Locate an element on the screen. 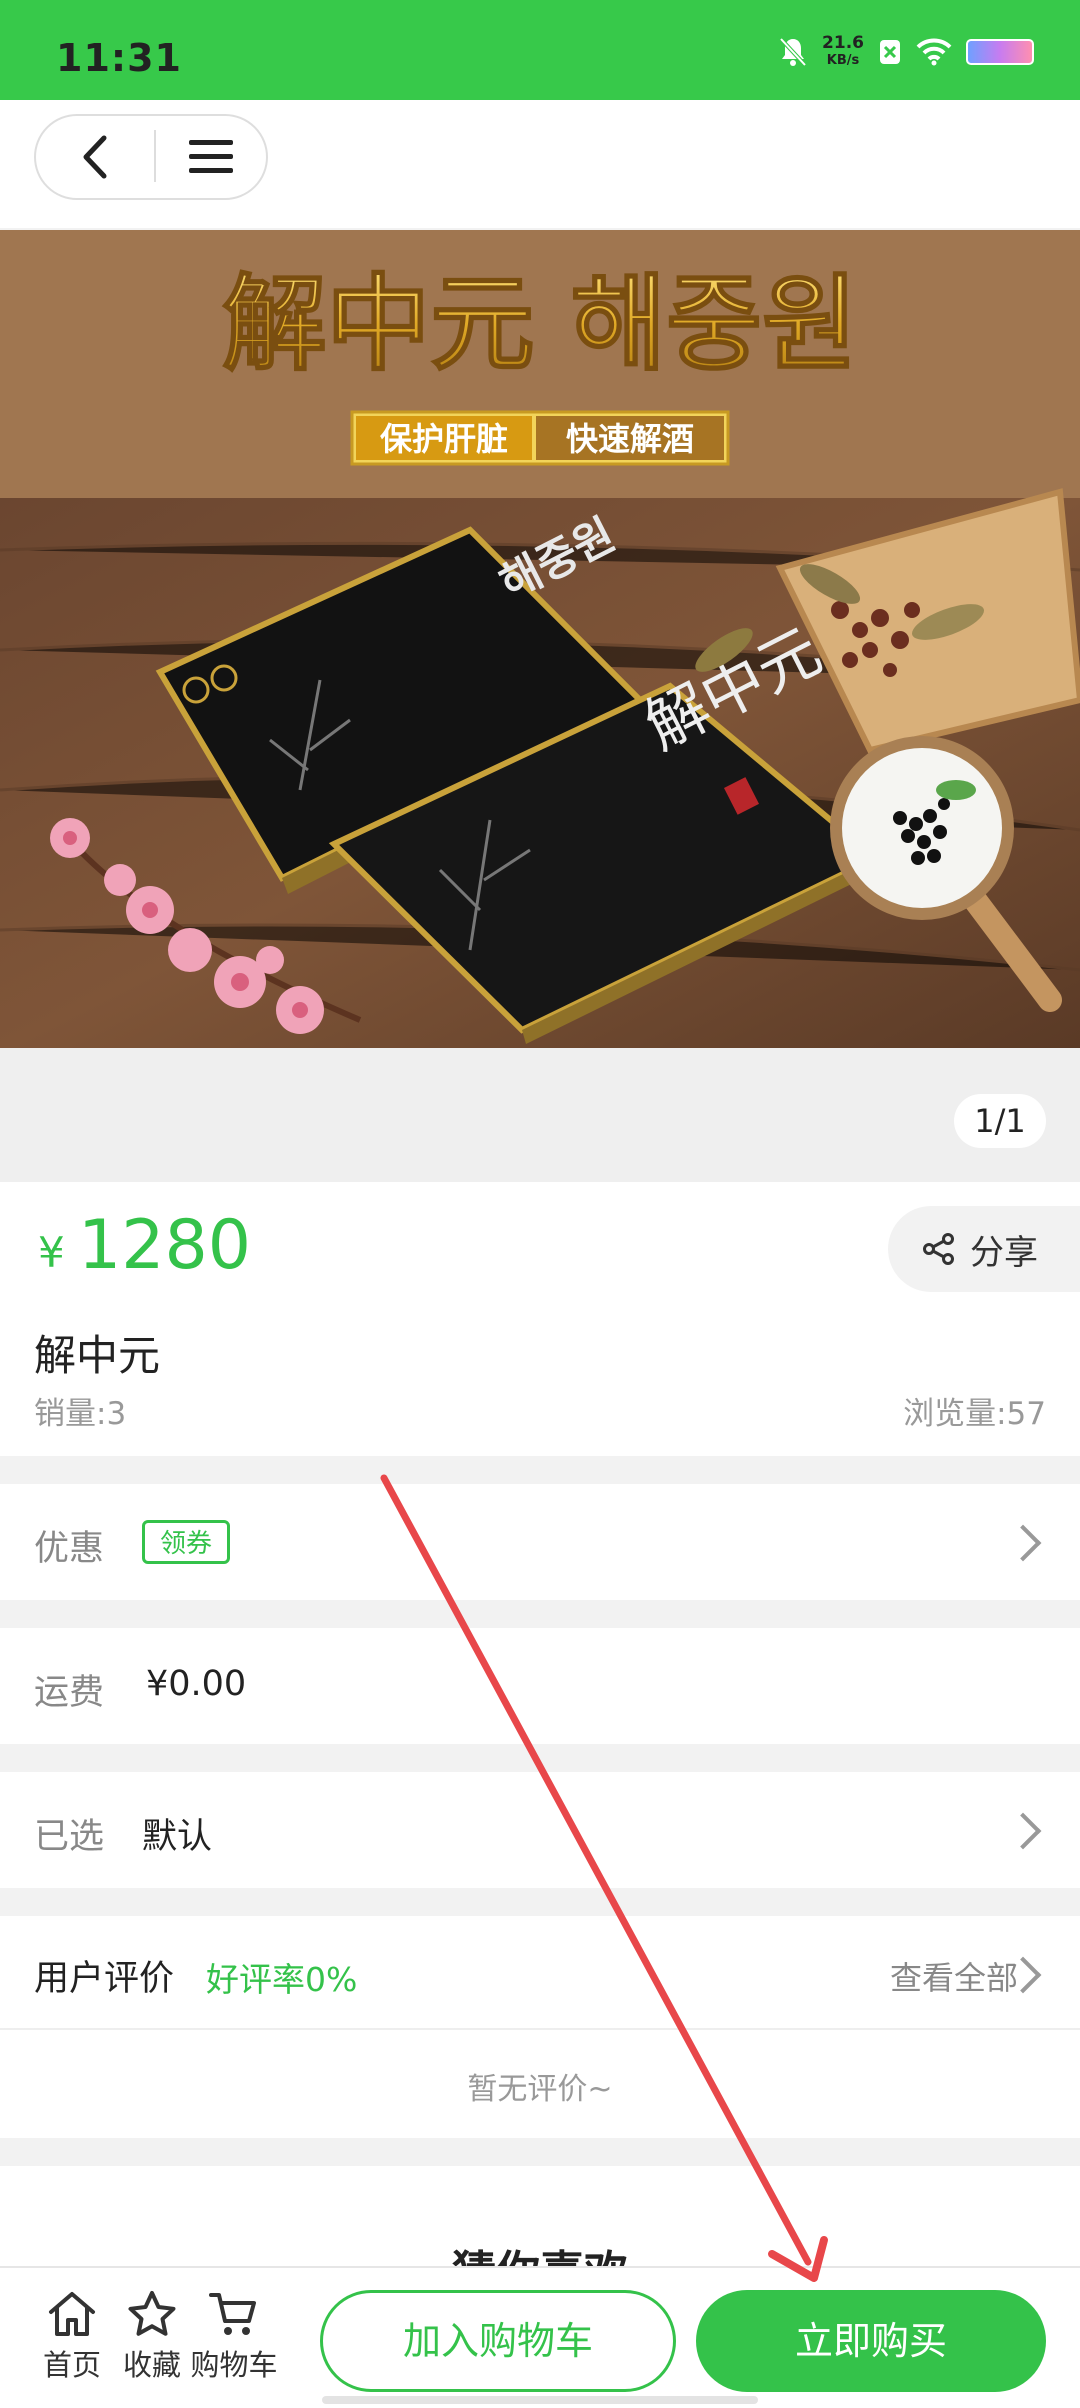  price-value: 1280 is located at coordinates (165, 1245).